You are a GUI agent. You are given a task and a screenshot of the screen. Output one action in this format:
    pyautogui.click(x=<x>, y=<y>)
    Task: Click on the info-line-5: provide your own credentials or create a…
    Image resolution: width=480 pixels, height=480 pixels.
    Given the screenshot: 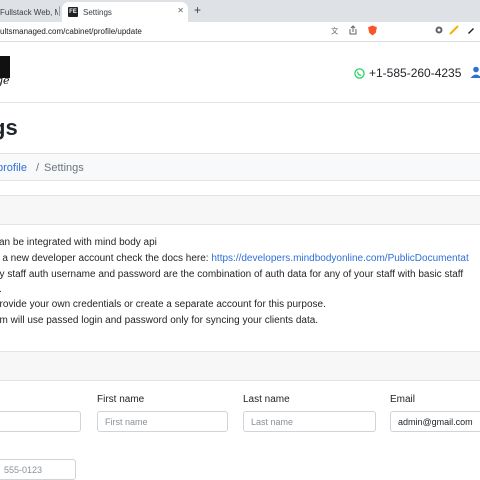 What is the action you would take?
    pyautogui.click(x=163, y=304)
    